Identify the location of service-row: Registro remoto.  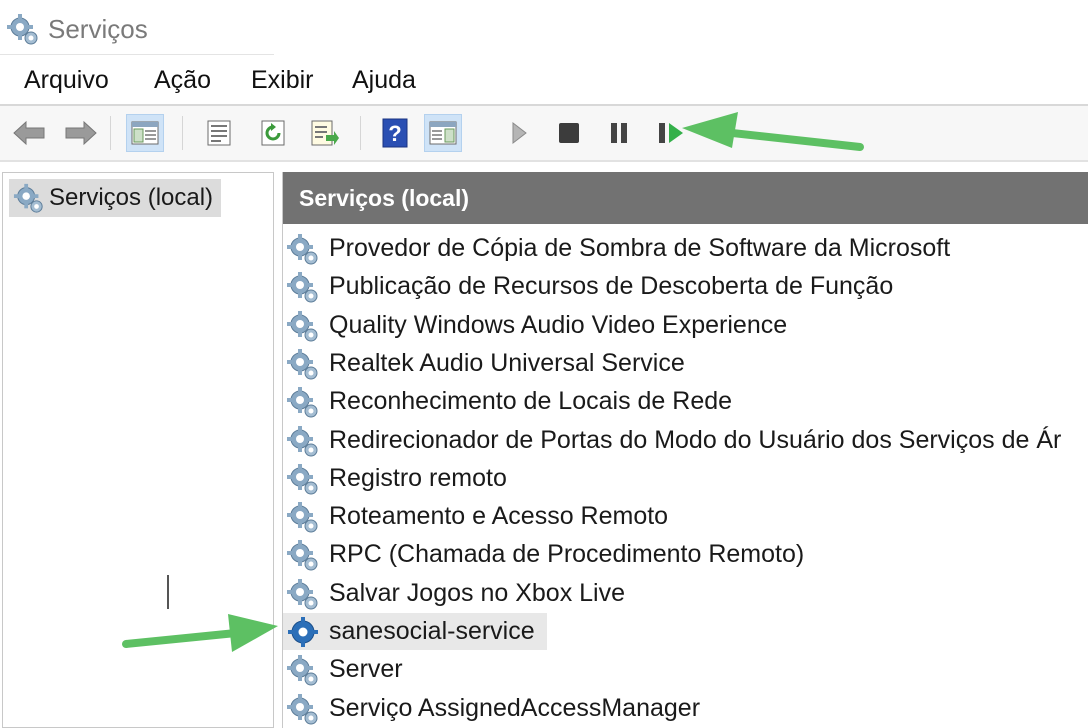
(685, 478).